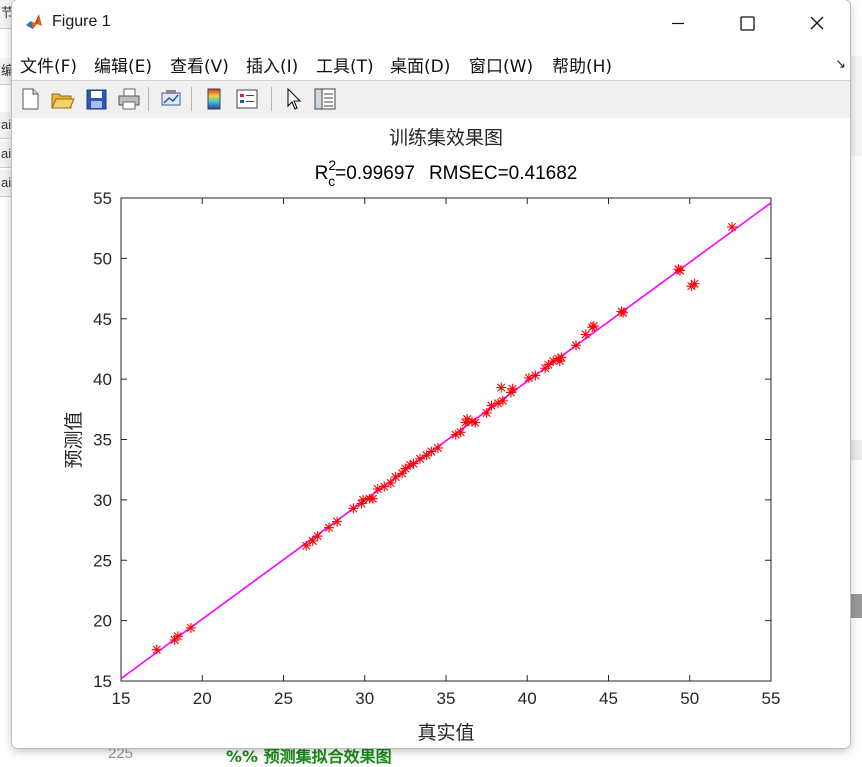  What do you see at coordinates (431, 99) in the screenshot?
I see `toolbar` at bounding box center [431, 99].